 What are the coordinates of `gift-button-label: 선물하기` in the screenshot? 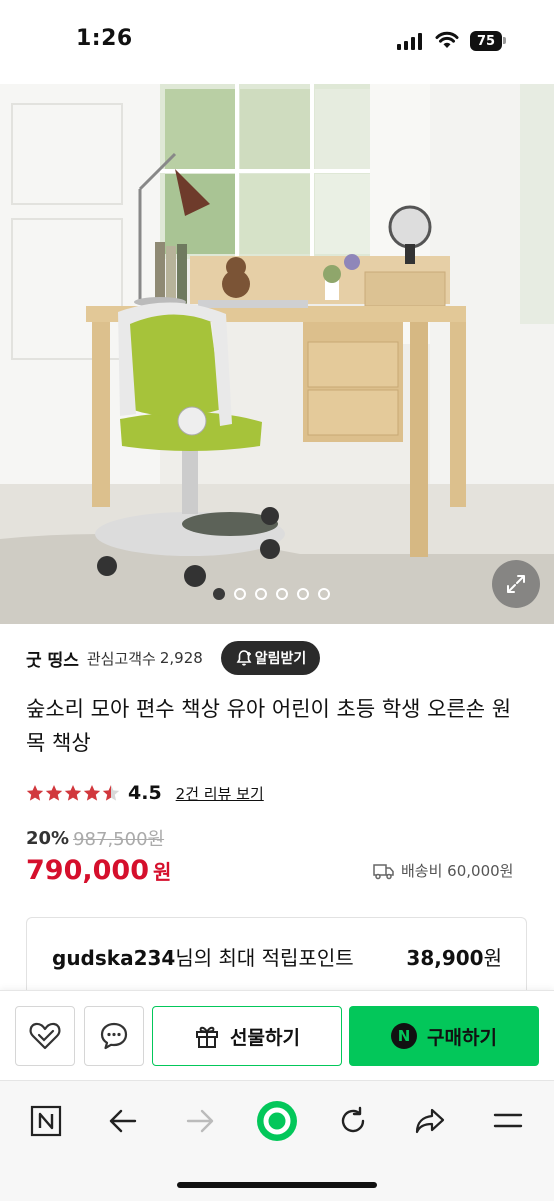 It's located at (265, 1037).